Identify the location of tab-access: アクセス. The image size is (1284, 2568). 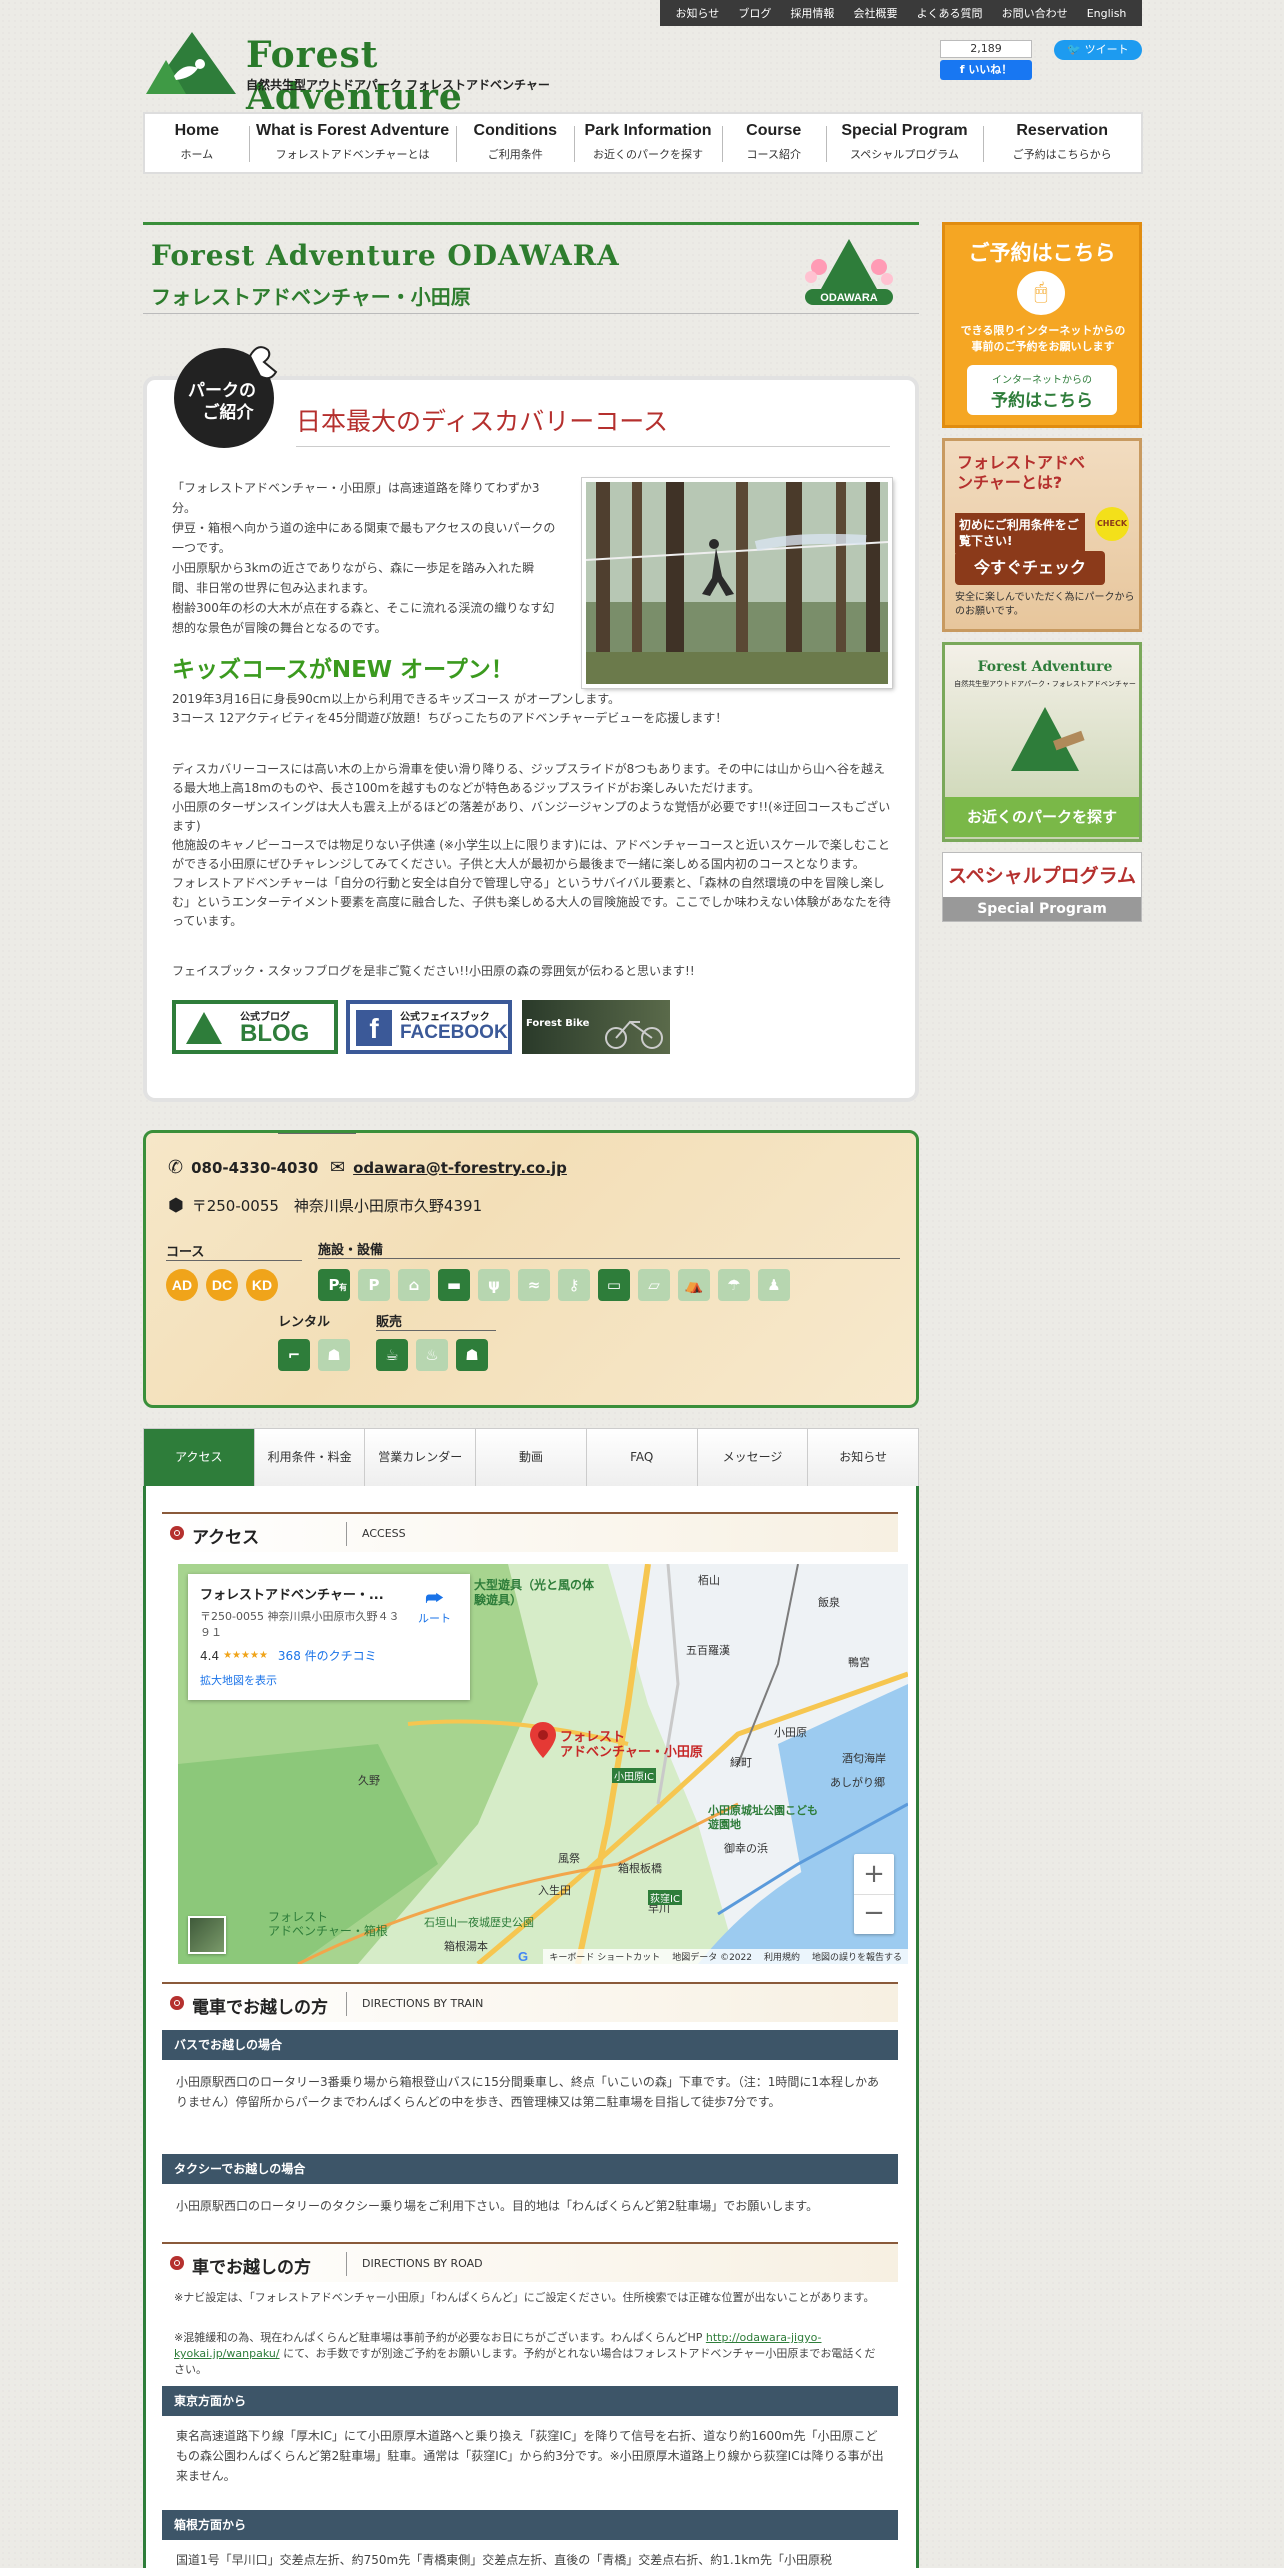
(199, 1458).